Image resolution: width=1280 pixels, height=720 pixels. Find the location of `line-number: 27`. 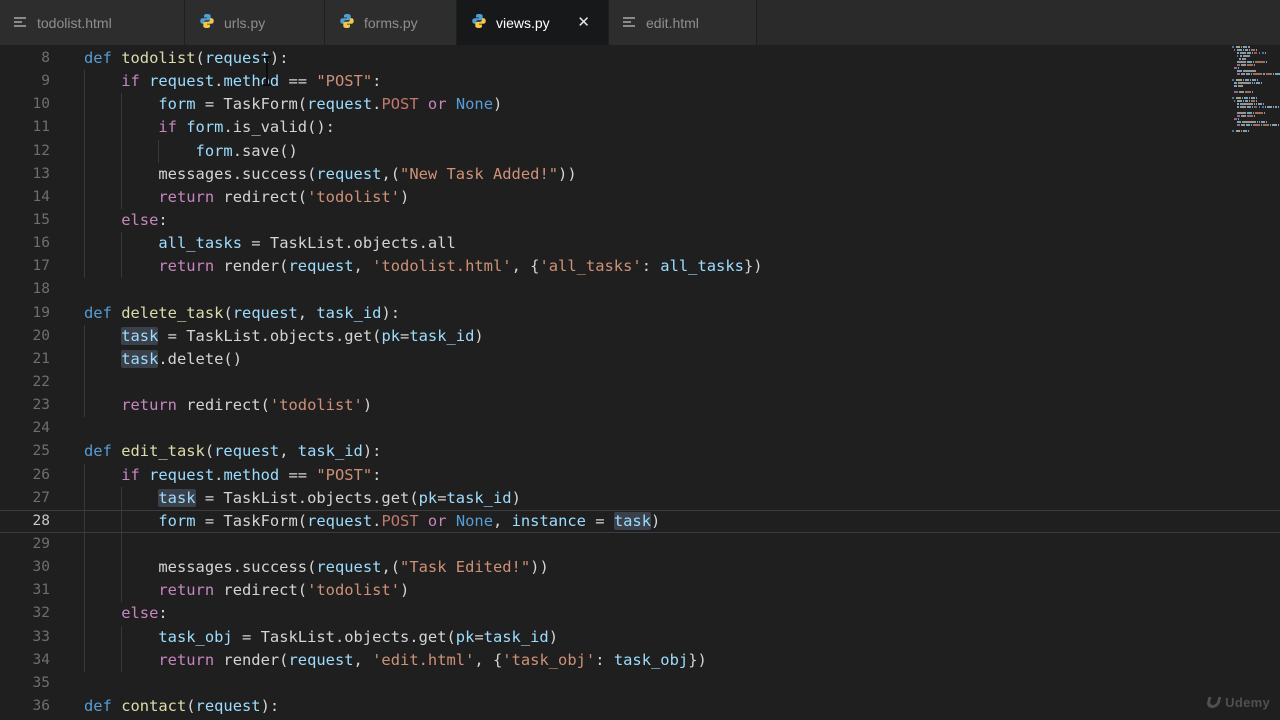

line-number: 27 is located at coordinates (25, 498).